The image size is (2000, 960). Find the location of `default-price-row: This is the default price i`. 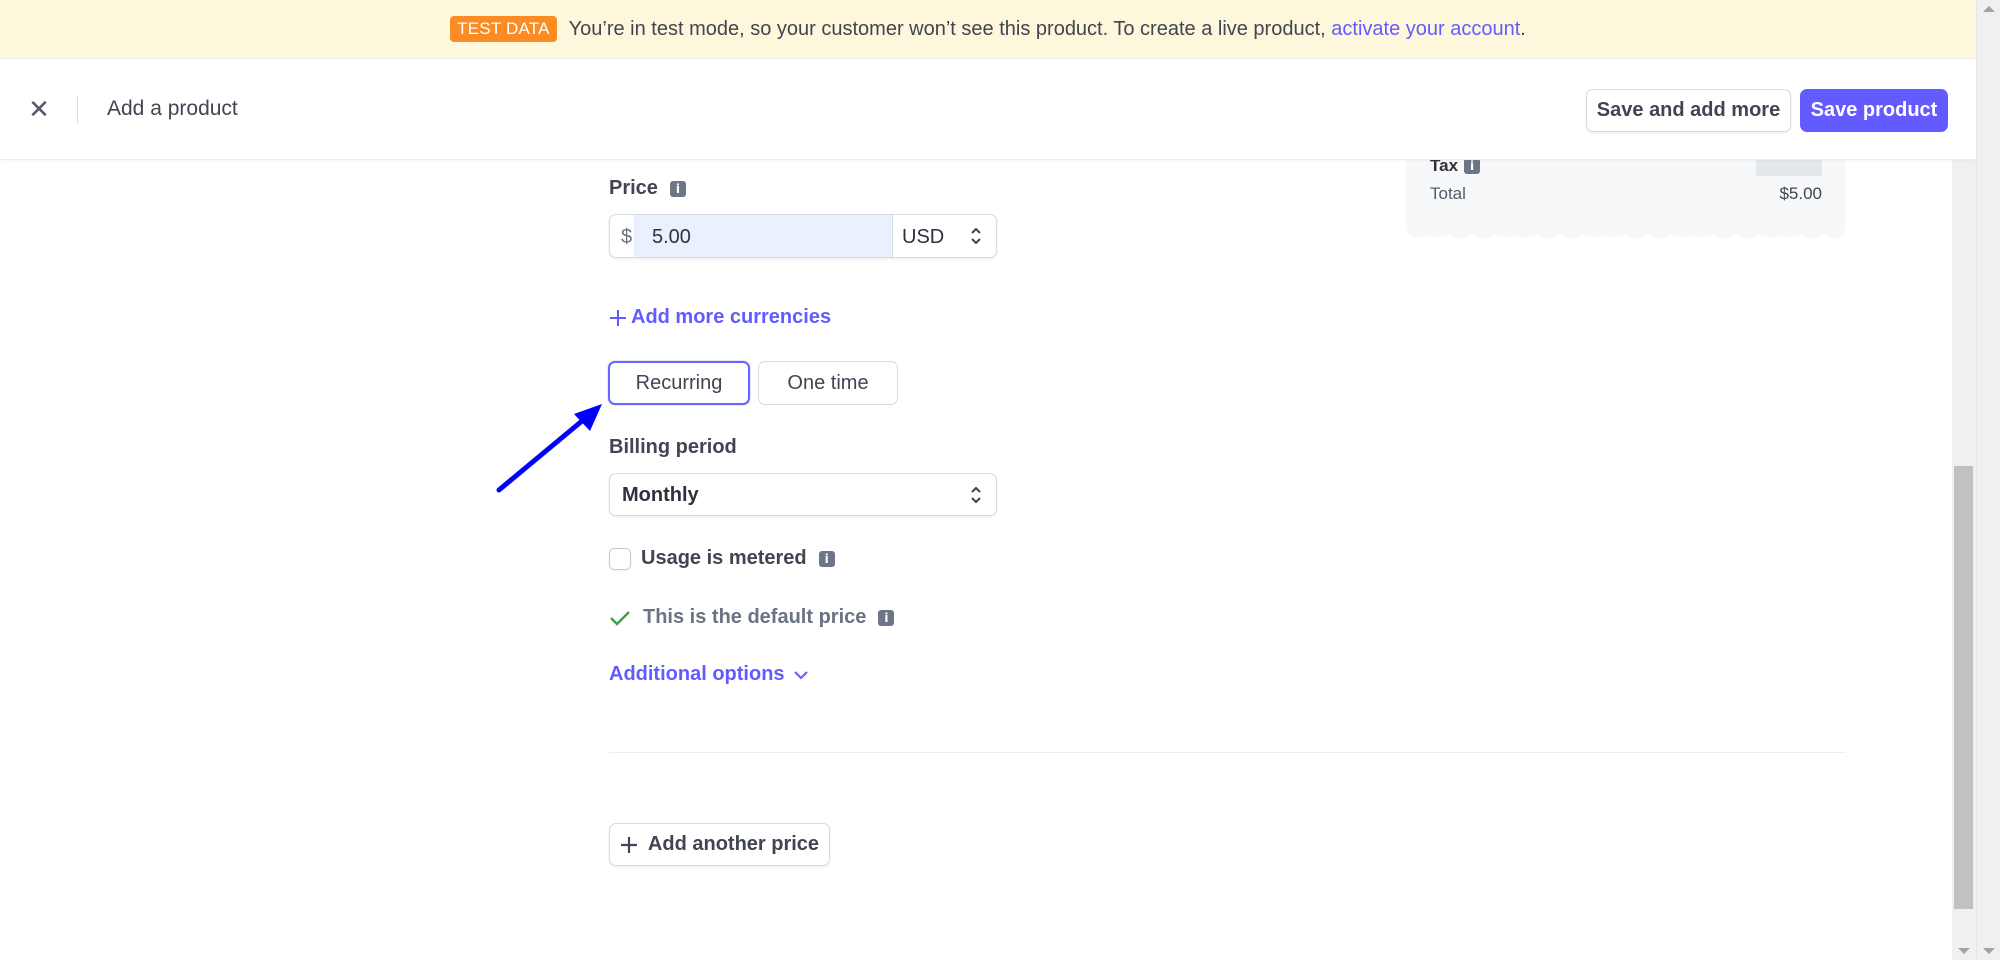

default-price-row: This is the default price i is located at coordinates (752, 617).